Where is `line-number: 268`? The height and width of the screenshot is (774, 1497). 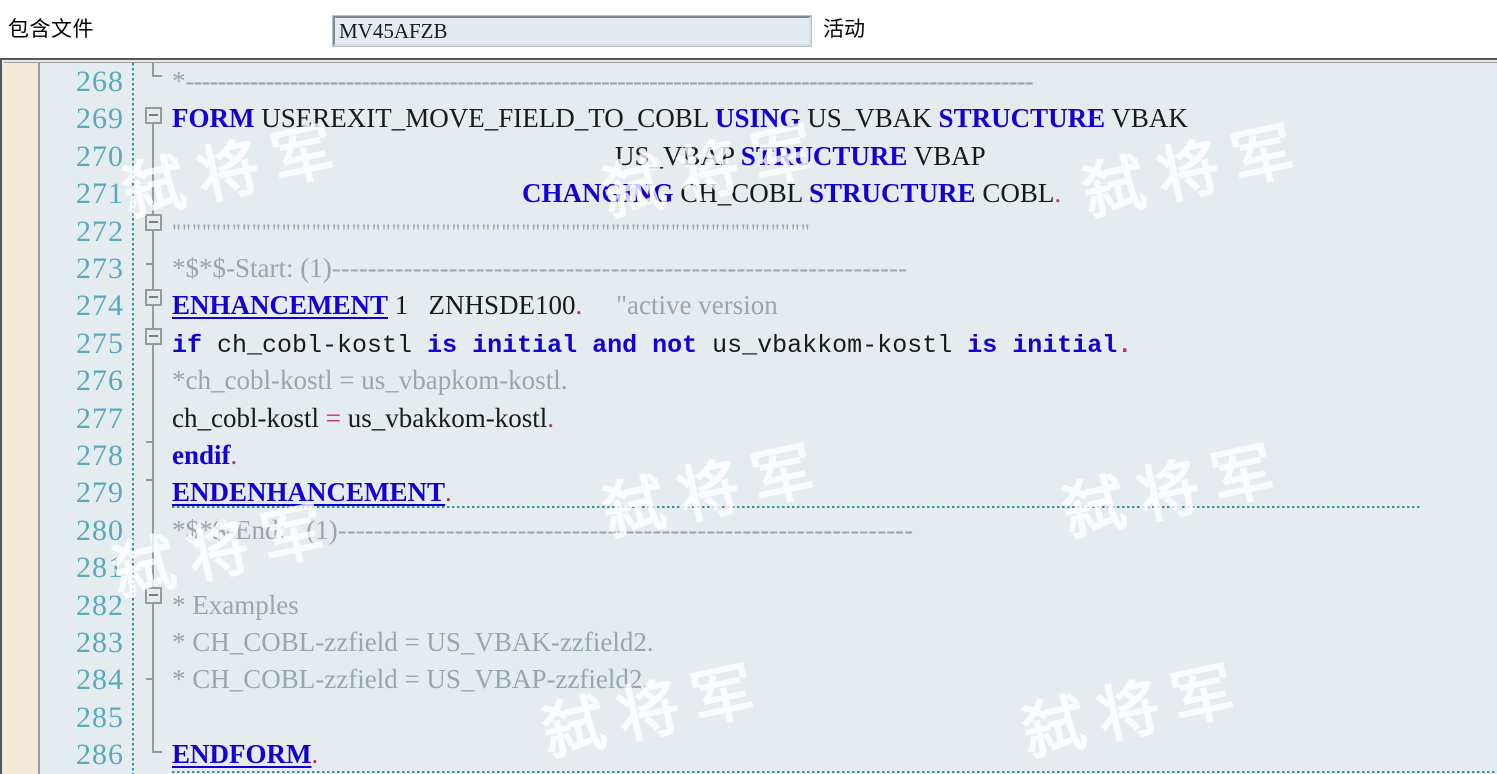
line-number: 268 is located at coordinates (100, 81).